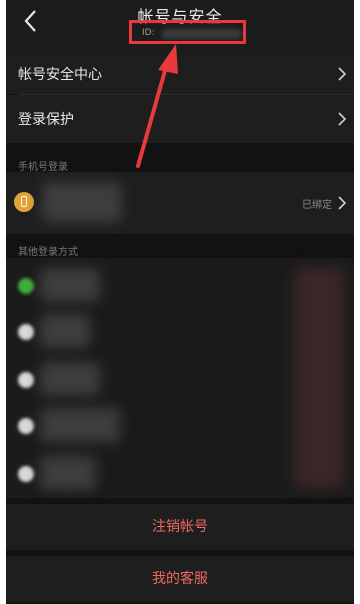 Image resolution: width=360 pixels, height=604 pixels. I want to click on phone-bound-status: 已绑定, so click(317, 205).